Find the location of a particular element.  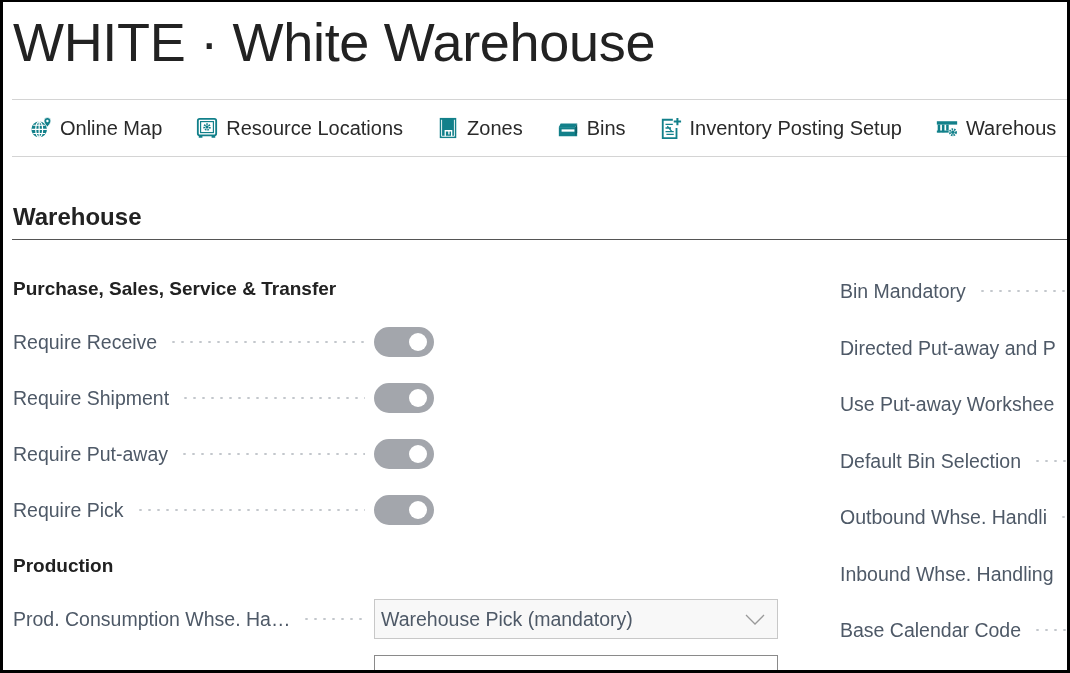

group-heading: Purchase, Sales, Service & Transfer is located at coordinates (175, 289).